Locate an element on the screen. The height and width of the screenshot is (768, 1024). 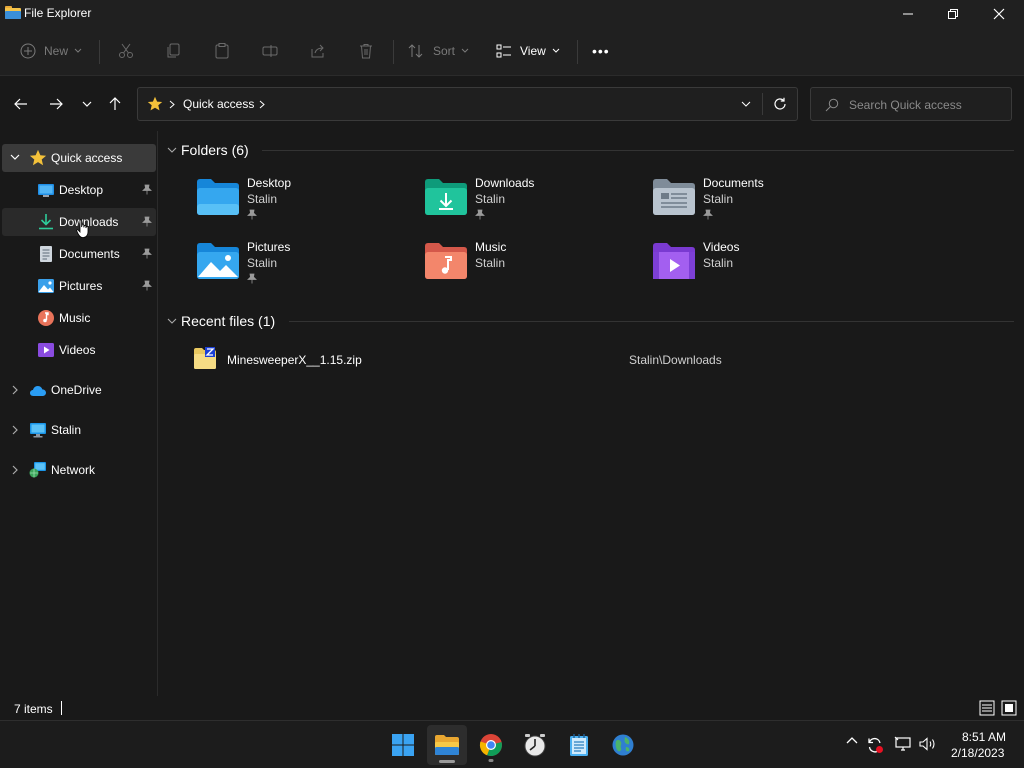
folder-tile-videos: Videos Stalin is located at coordinates (757, 268).